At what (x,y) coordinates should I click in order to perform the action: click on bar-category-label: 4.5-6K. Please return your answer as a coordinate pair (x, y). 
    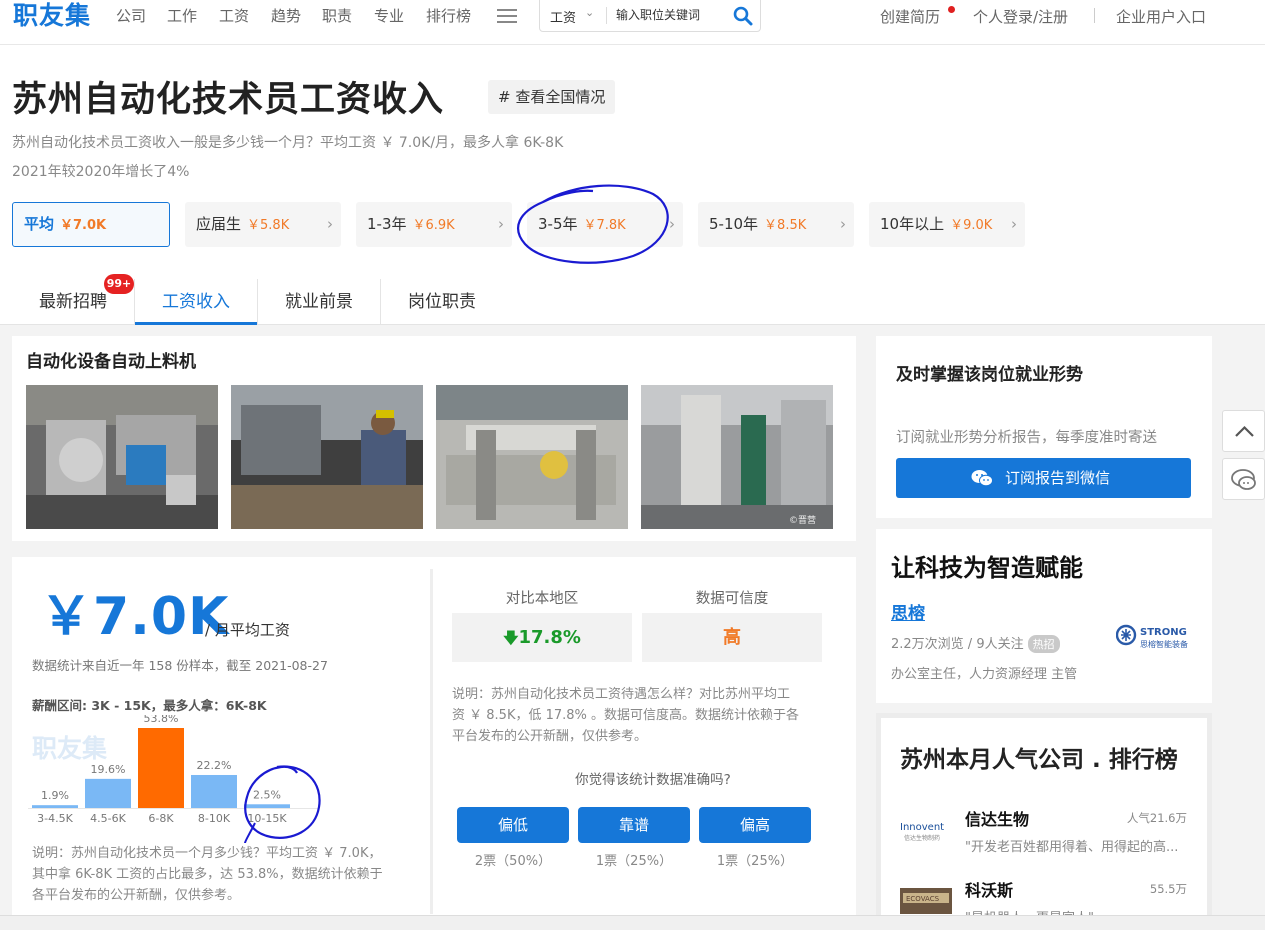
    Looking at the image, I should click on (108, 818).